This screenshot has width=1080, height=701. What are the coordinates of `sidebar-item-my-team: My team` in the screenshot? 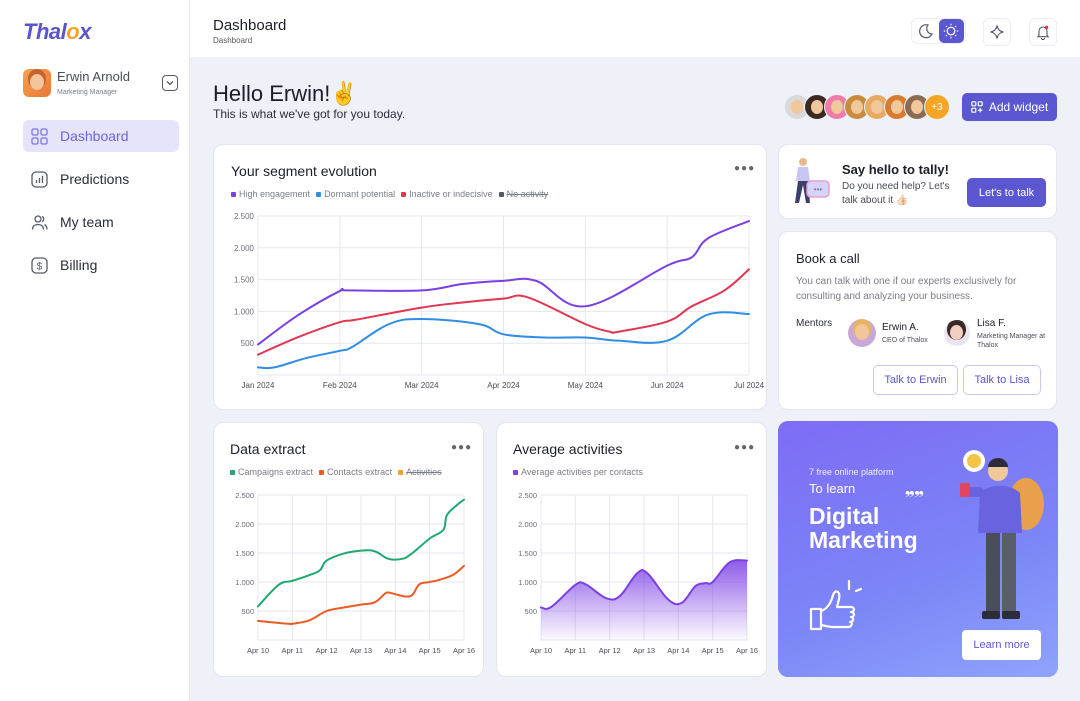 It's located at (101, 222).